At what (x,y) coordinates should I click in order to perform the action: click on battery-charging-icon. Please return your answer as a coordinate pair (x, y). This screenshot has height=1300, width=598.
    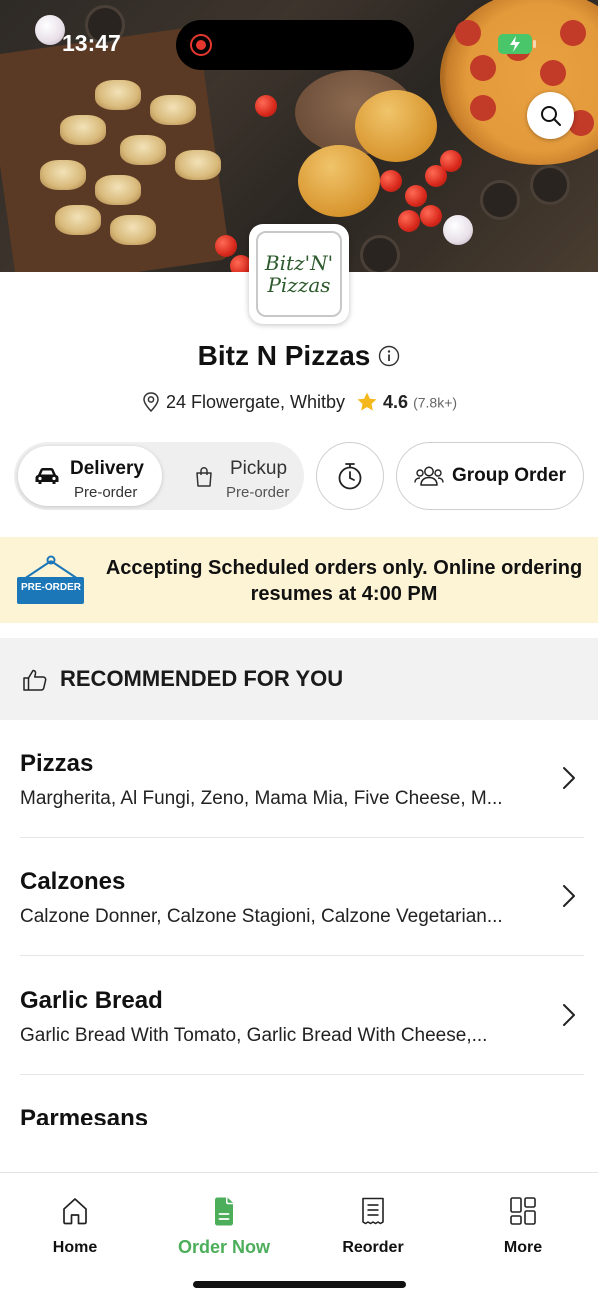
    Looking at the image, I should click on (517, 44).